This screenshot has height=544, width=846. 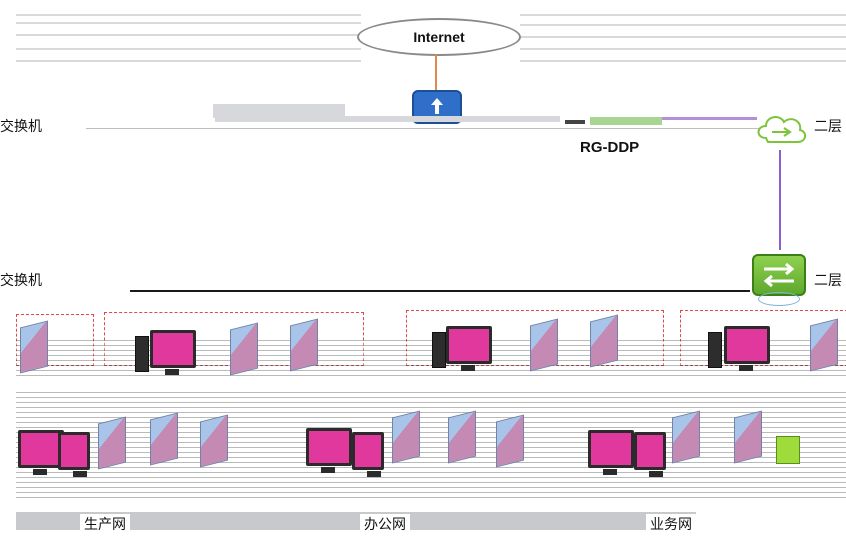 I want to click on internet-label: Internet, so click(x=439, y=37).